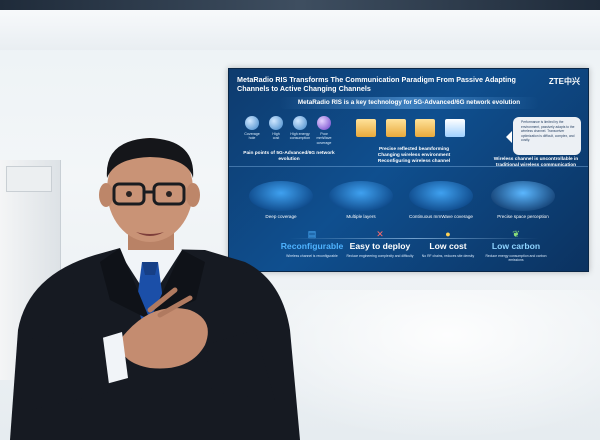 The width and height of the screenshot is (600, 440). Describe the element at coordinates (193, 195) in the screenshot. I see `ear-right` at that location.